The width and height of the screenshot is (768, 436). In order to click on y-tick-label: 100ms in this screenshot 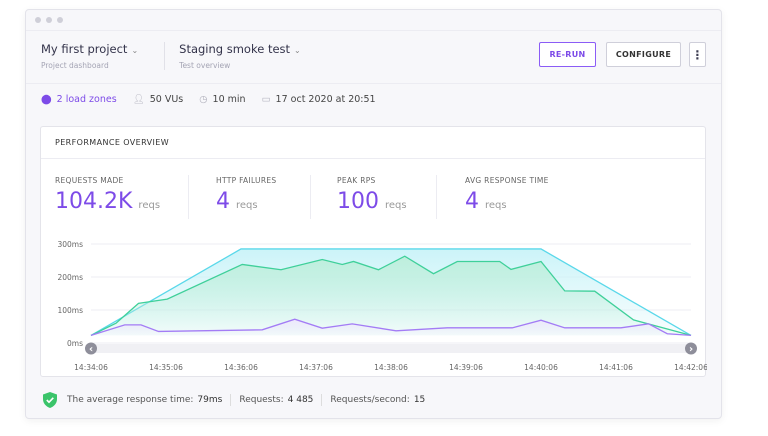, I will do `click(70, 310)`.